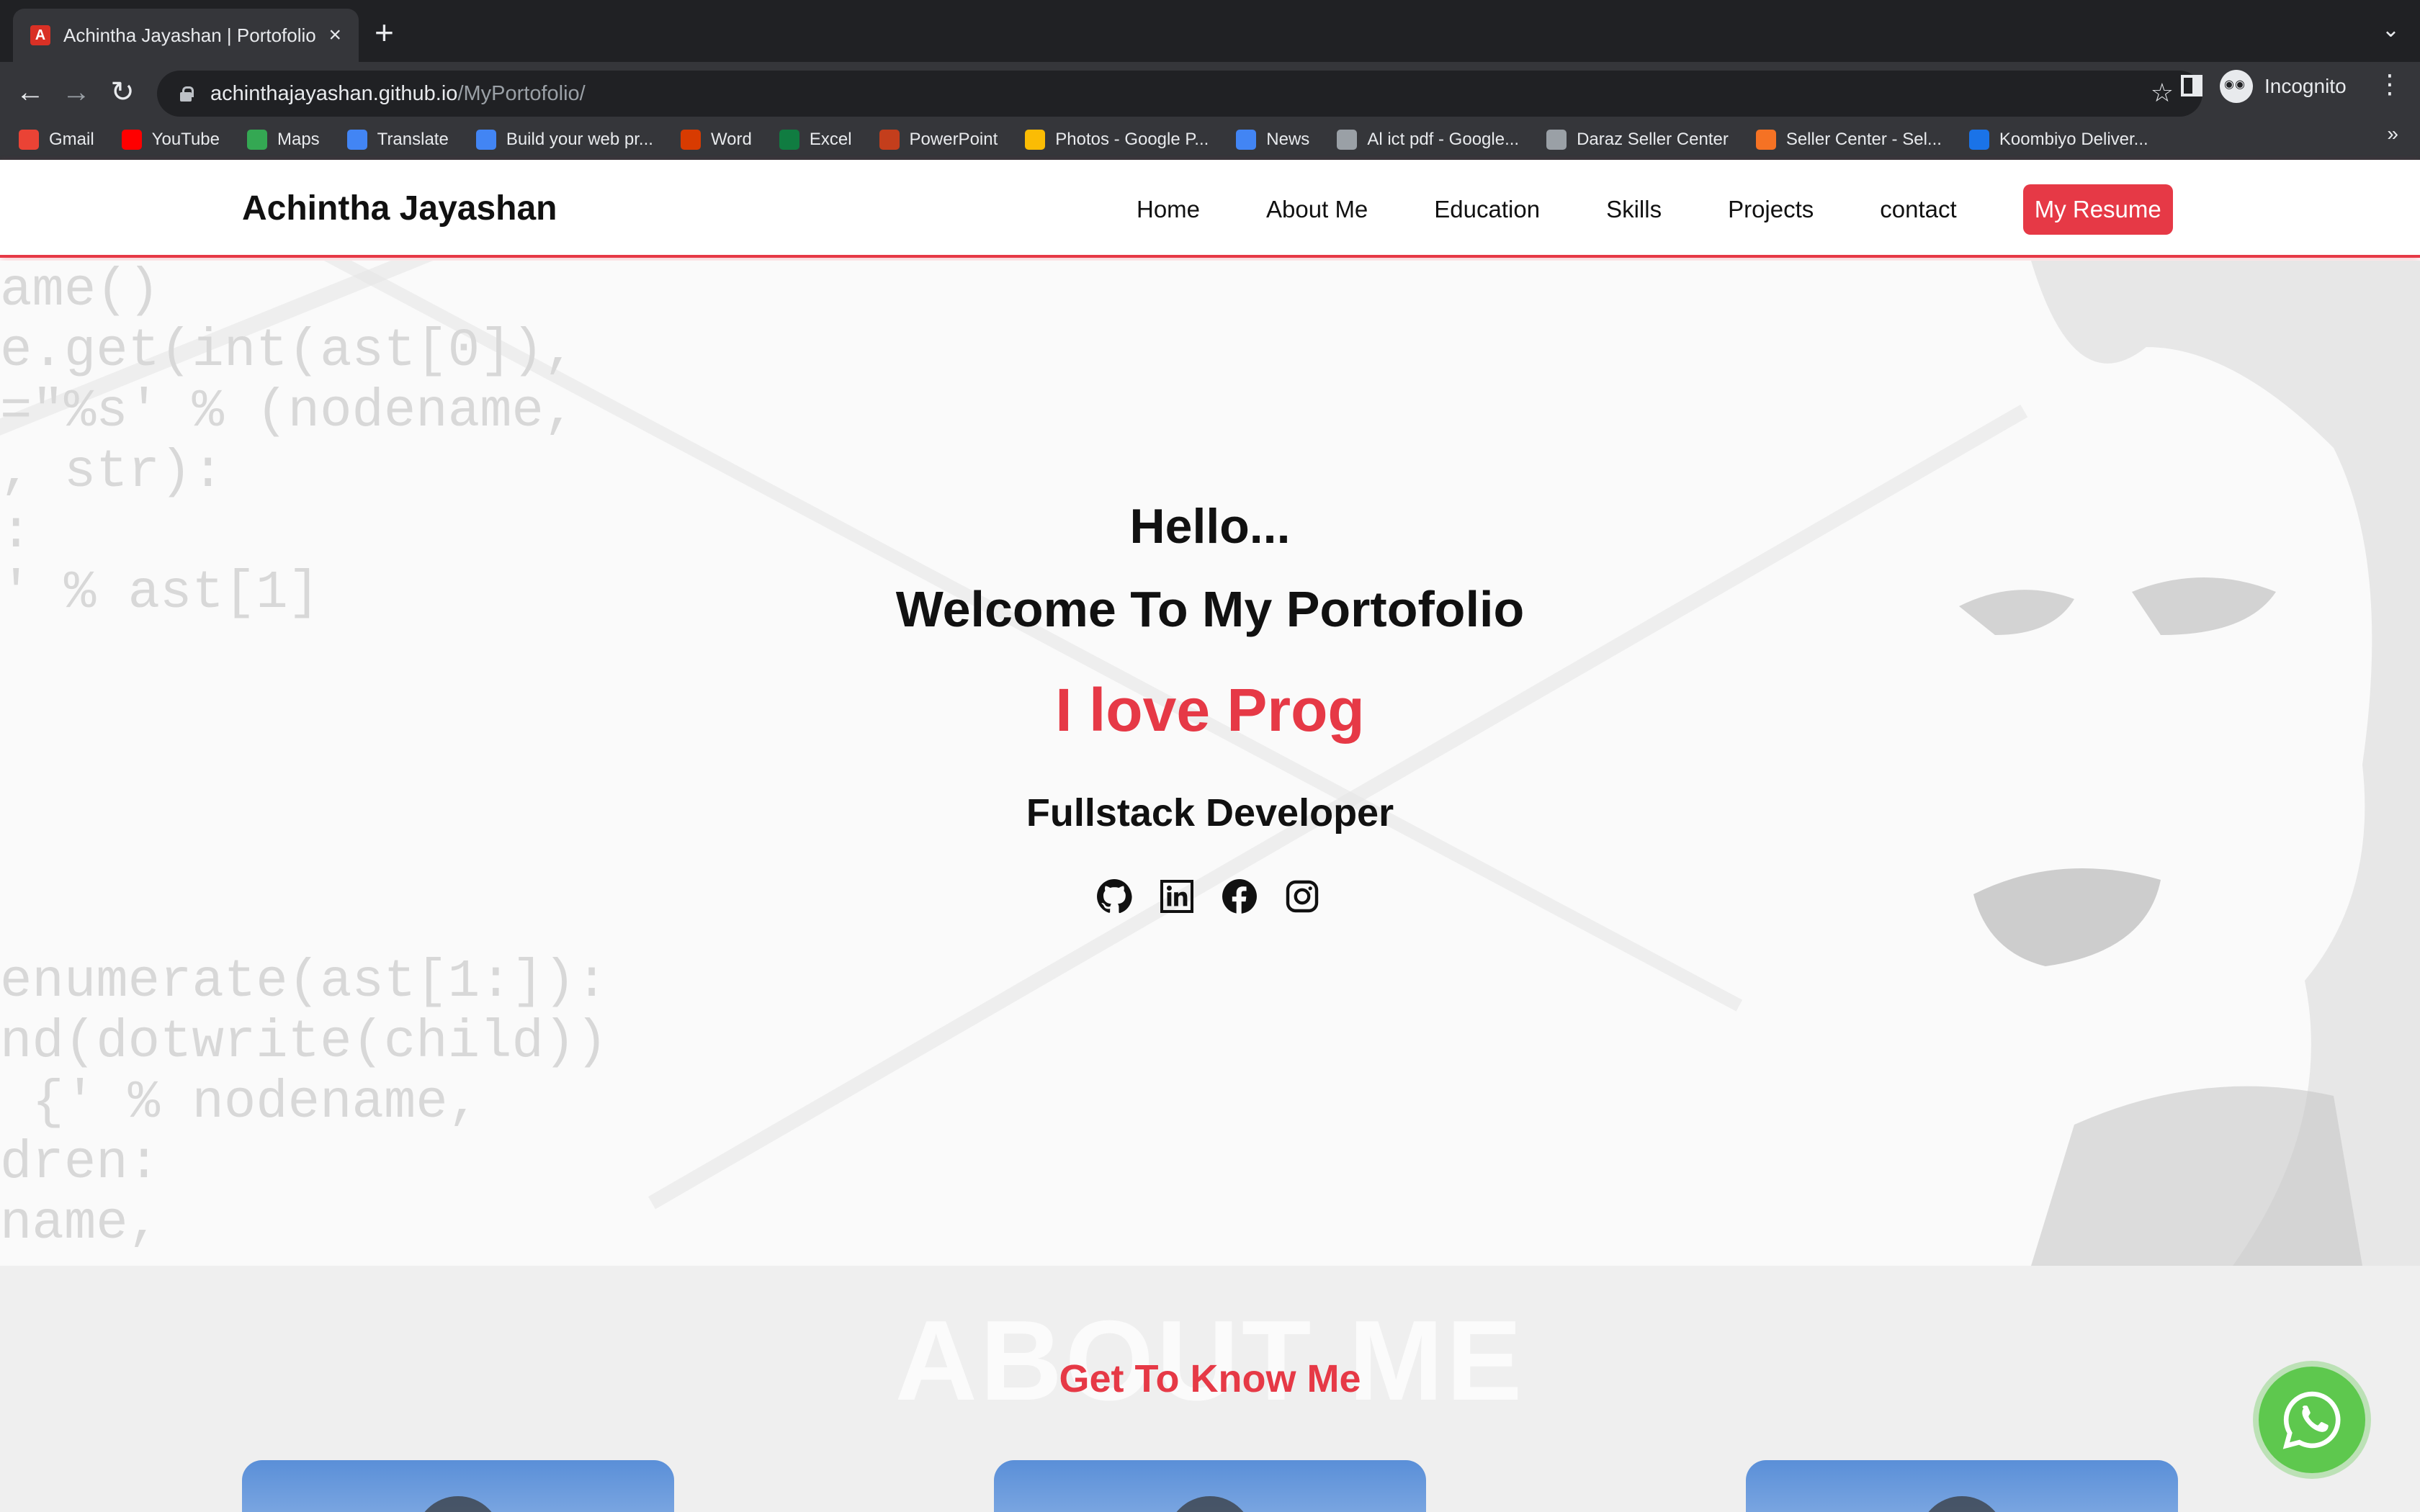 This screenshot has height=1512, width=2420. What do you see at coordinates (1771, 209) in the screenshot?
I see `nav-projects: Projects` at bounding box center [1771, 209].